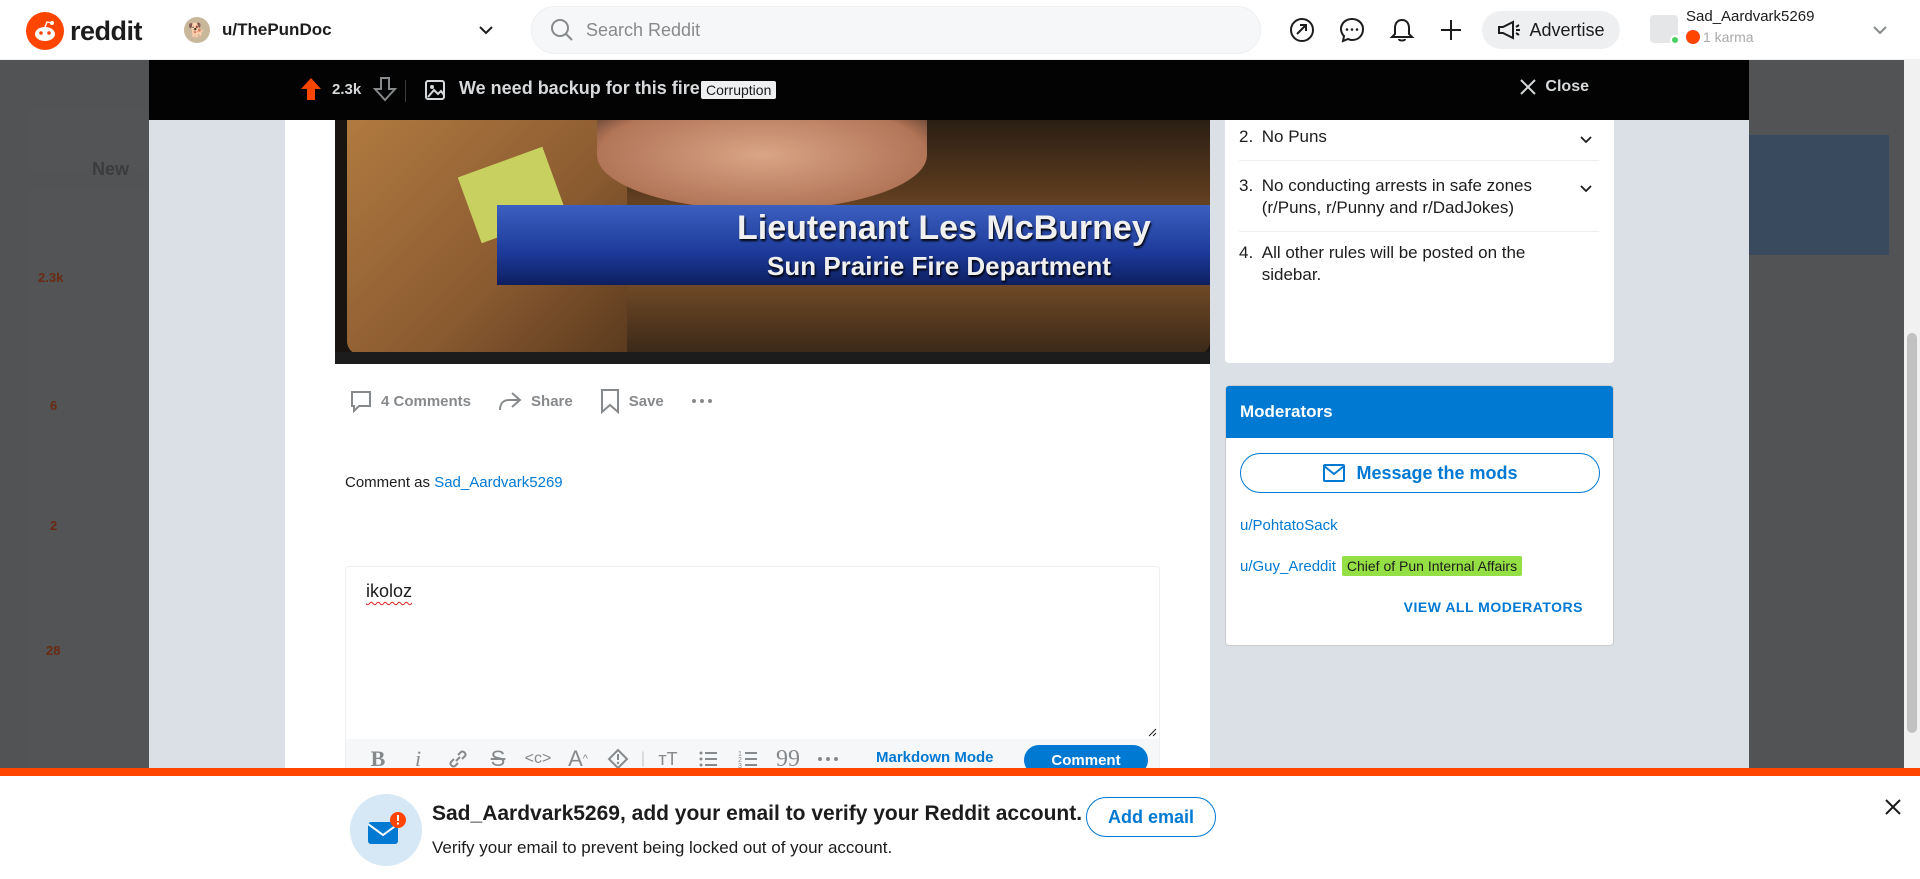 This screenshot has height=879, width=1920. Describe the element at coordinates (708, 755) in the screenshot. I see `bulleted-list-icon` at that location.